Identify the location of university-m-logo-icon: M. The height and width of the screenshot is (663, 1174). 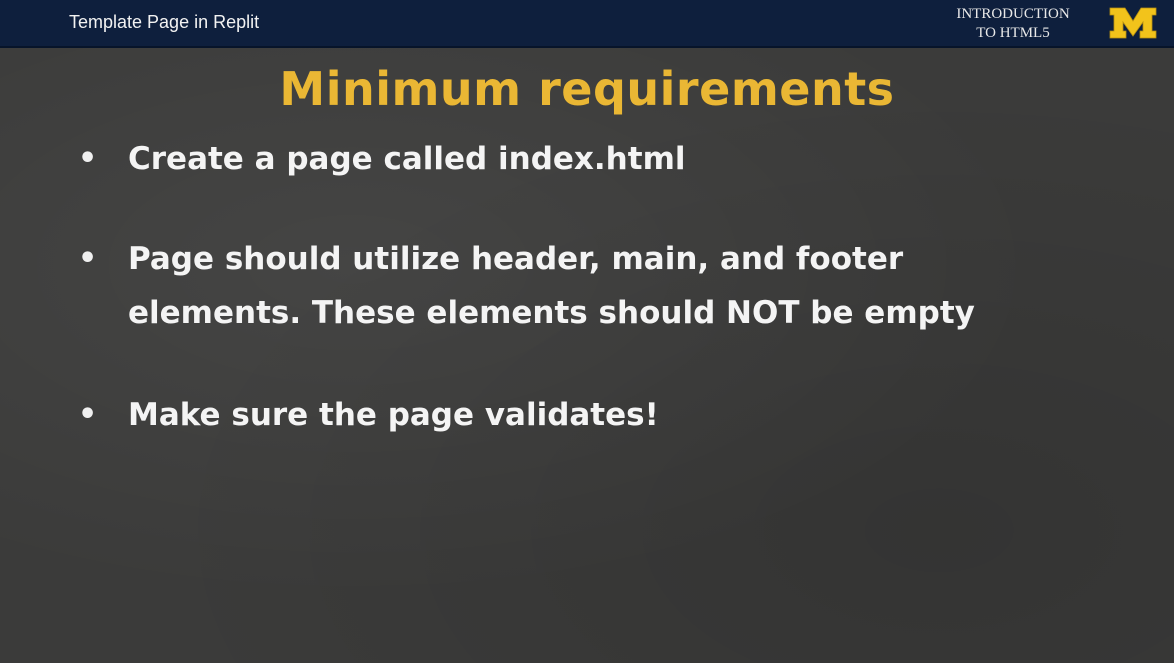
(1133, 23).